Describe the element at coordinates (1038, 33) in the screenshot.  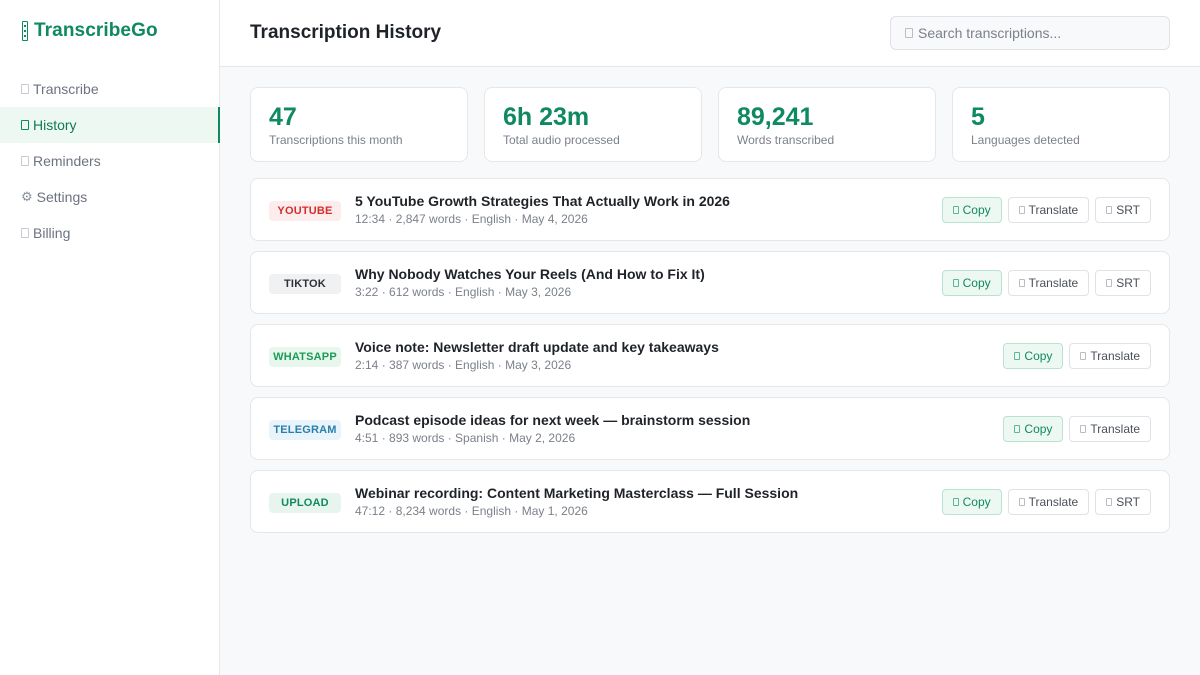
I see `search-input` at that location.